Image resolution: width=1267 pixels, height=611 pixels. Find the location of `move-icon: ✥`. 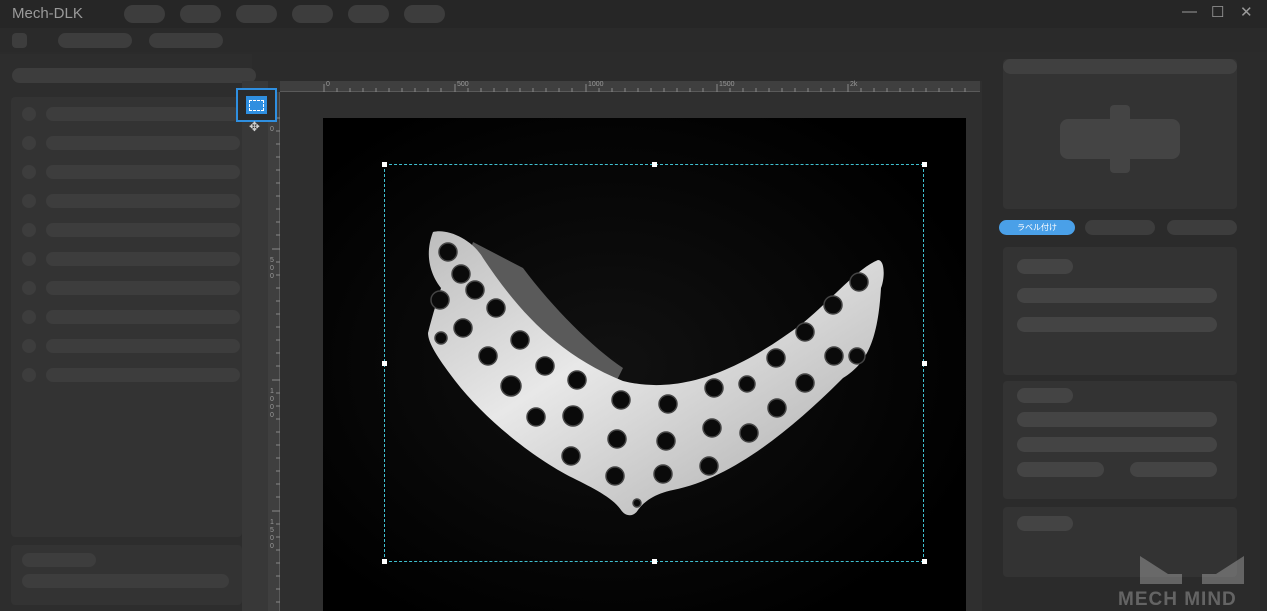

move-icon: ✥ is located at coordinates (254, 127).